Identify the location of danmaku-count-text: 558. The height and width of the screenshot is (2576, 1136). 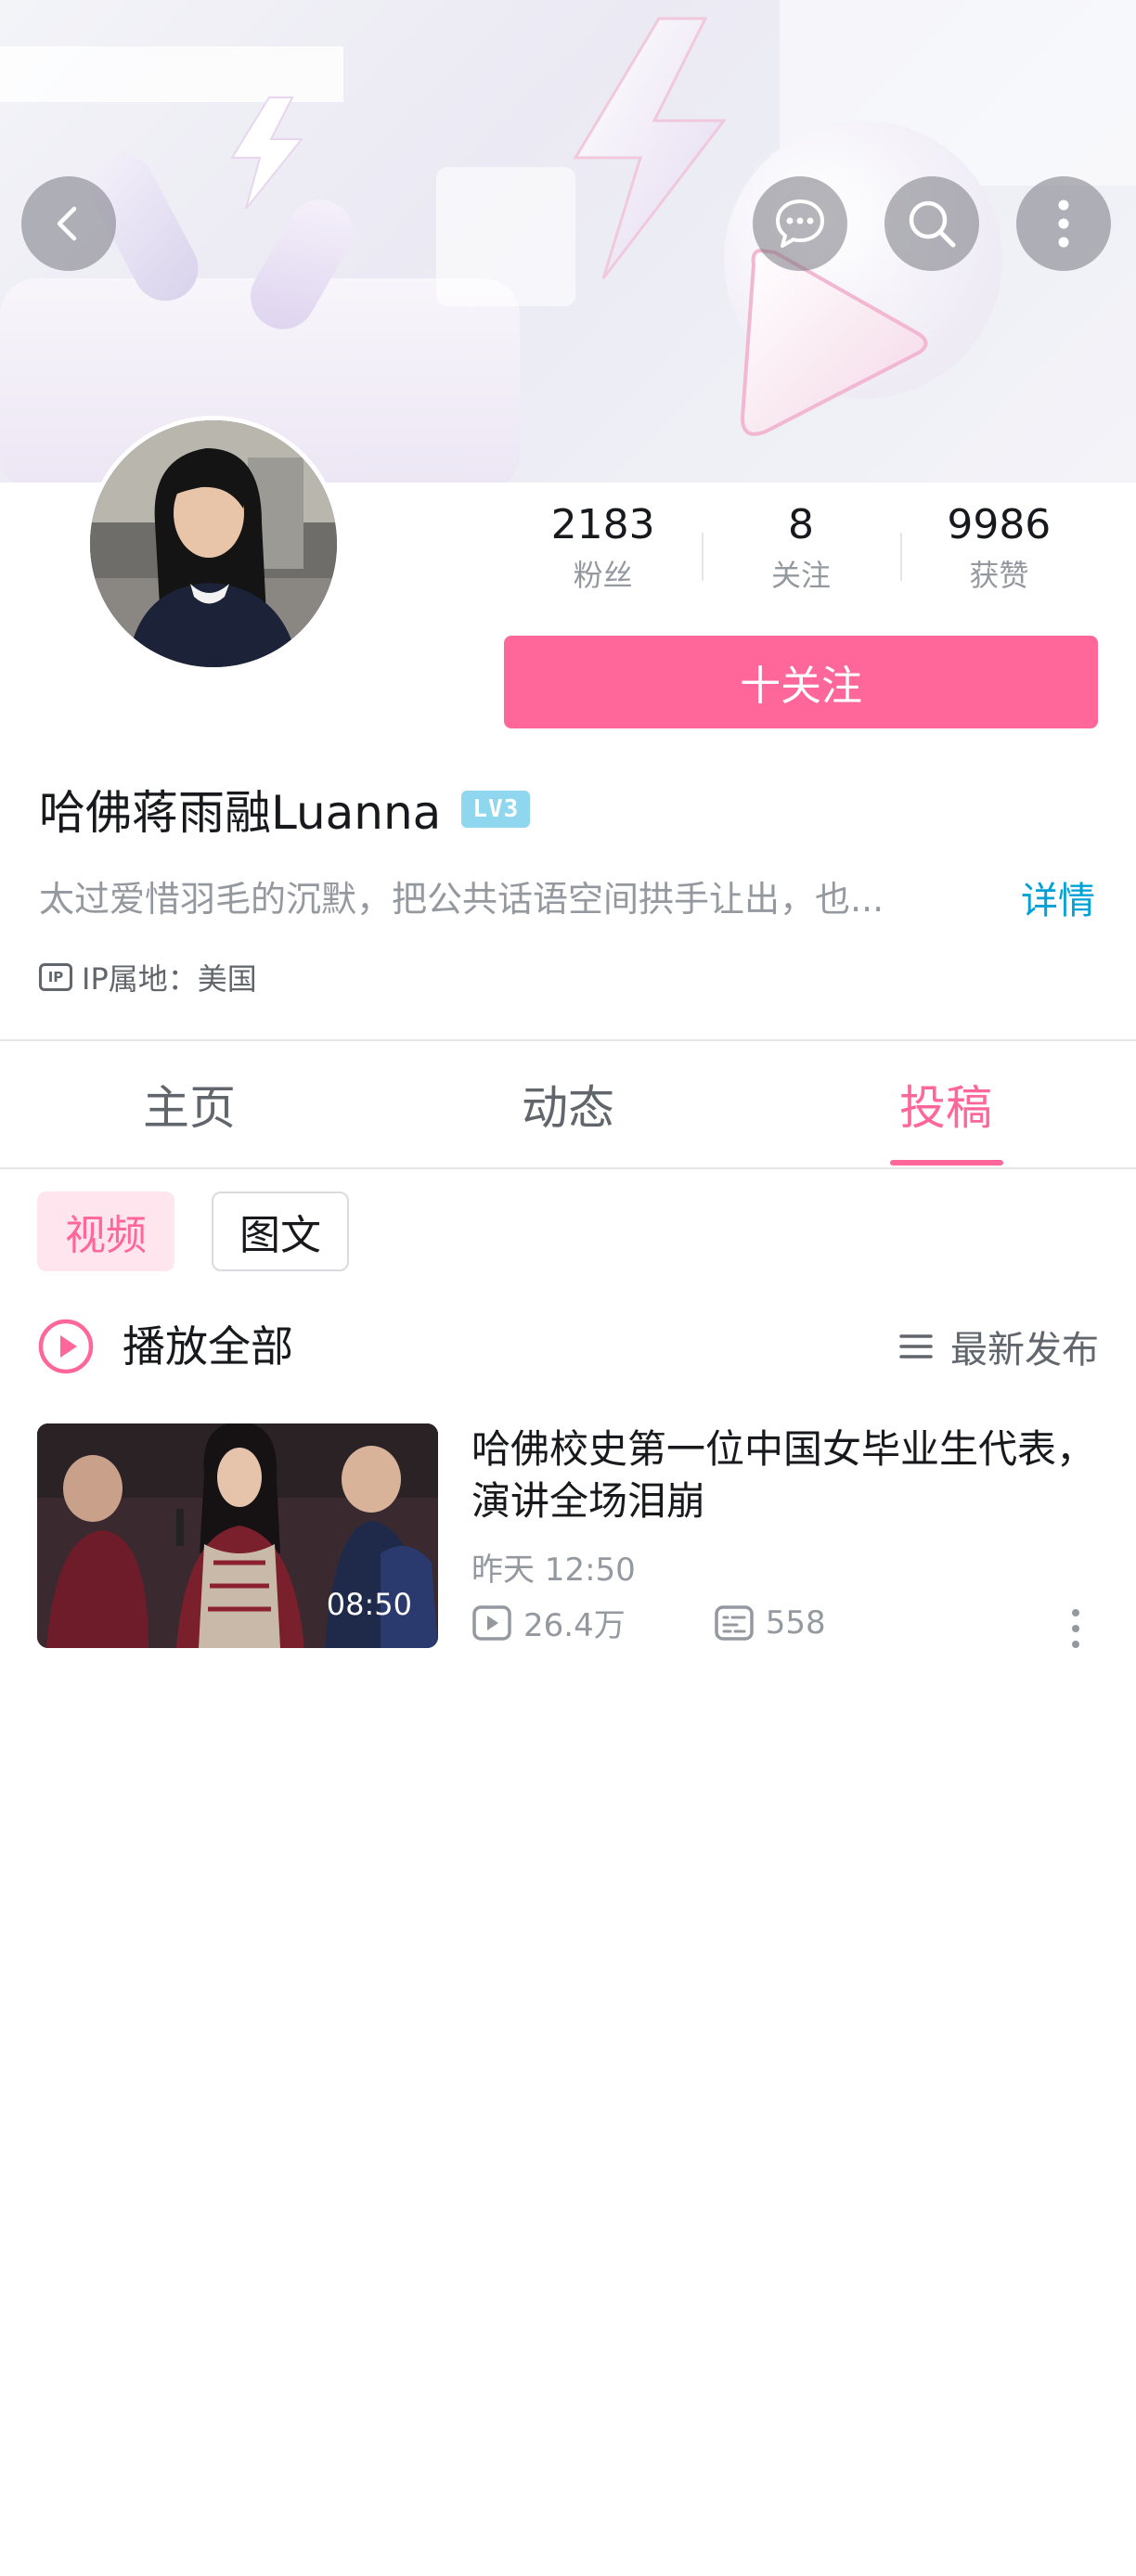
(795, 1623).